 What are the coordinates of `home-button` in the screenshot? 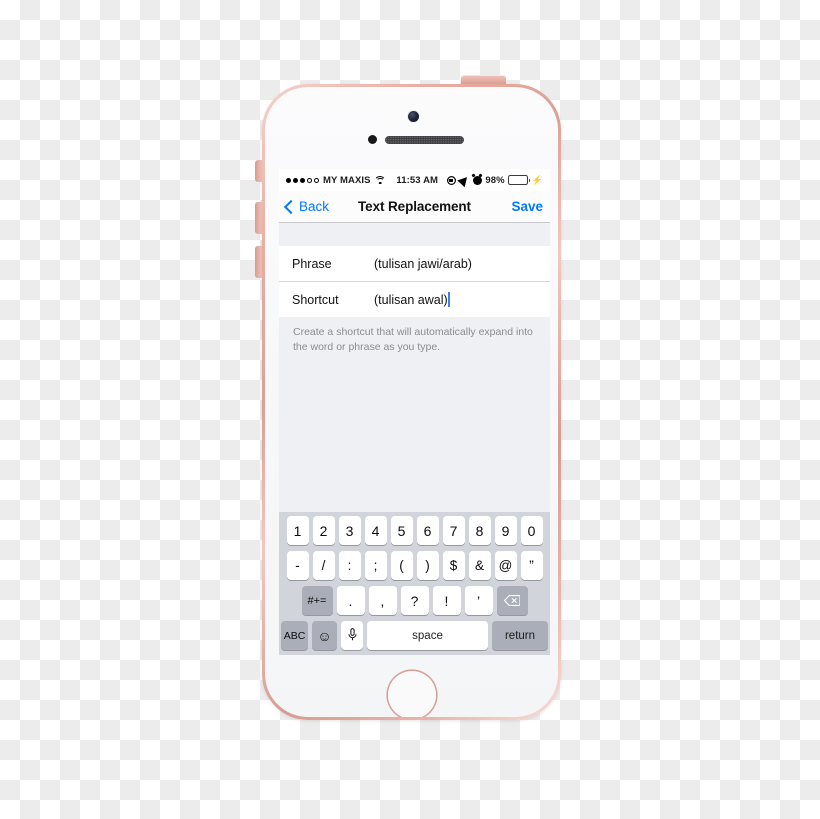 It's located at (411, 694).